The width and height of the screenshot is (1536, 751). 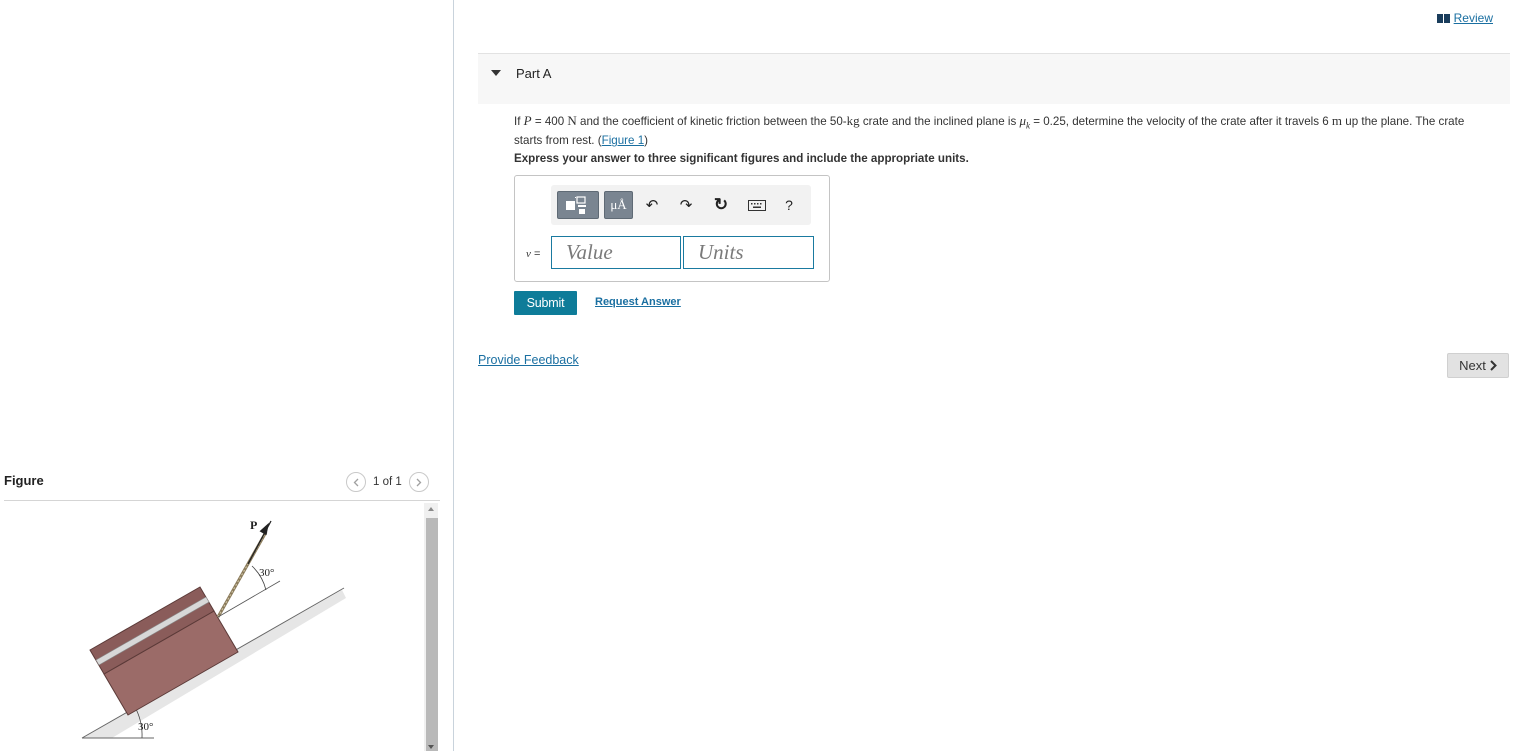 What do you see at coordinates (748, 252) in the screenshot?
I see `units-input: Units` at bounding box center [748, 252].